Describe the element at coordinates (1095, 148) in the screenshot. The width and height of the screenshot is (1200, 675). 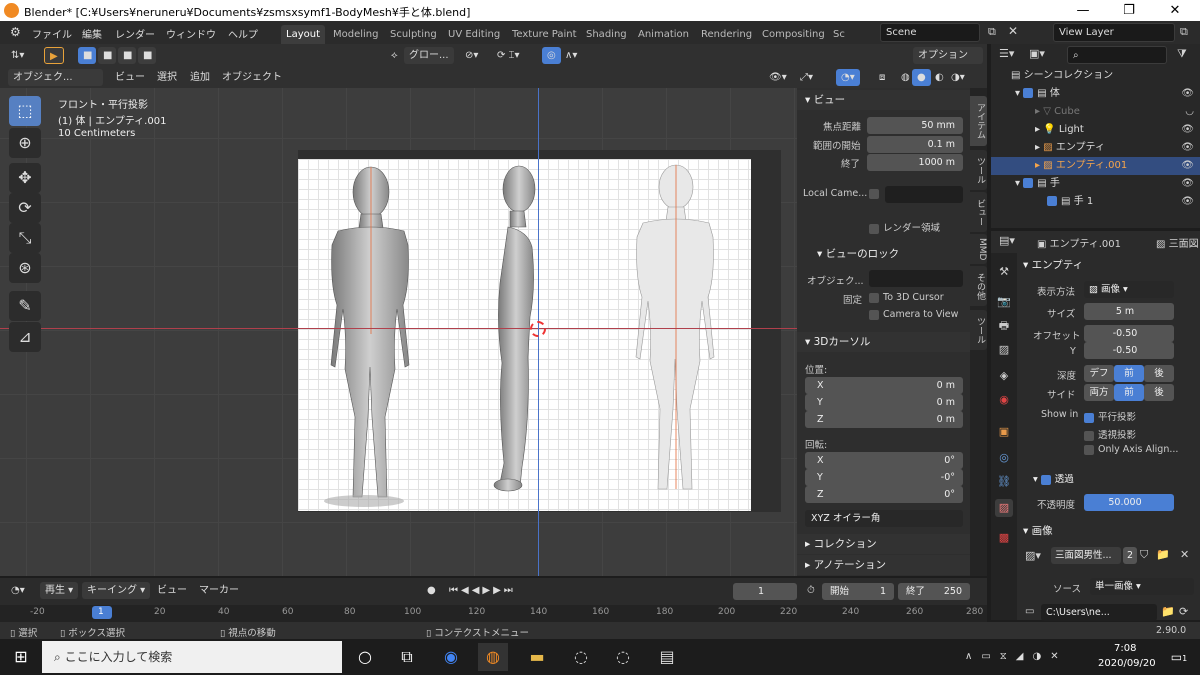
I see `outliner-item-empty: ▸ ▨ エンプティ 👁` at that location.